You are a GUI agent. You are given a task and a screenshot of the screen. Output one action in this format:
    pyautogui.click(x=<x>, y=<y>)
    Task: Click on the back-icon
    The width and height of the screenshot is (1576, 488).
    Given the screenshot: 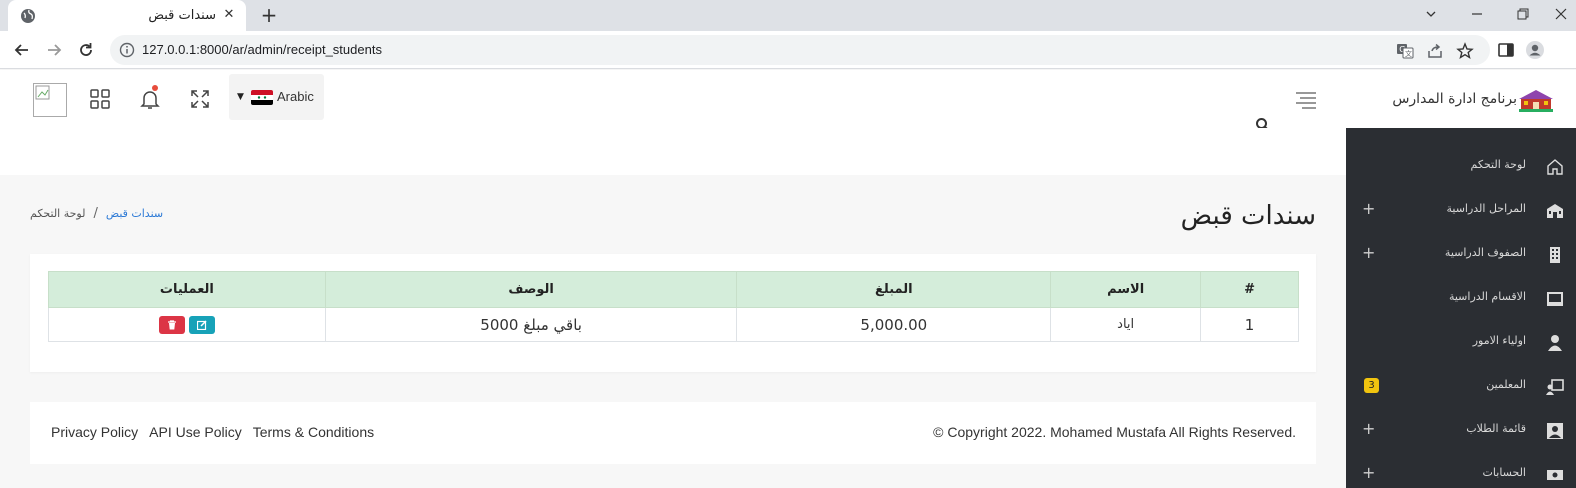 What is the action you would take?
    pyautogui.click(x=22, y=50)
    